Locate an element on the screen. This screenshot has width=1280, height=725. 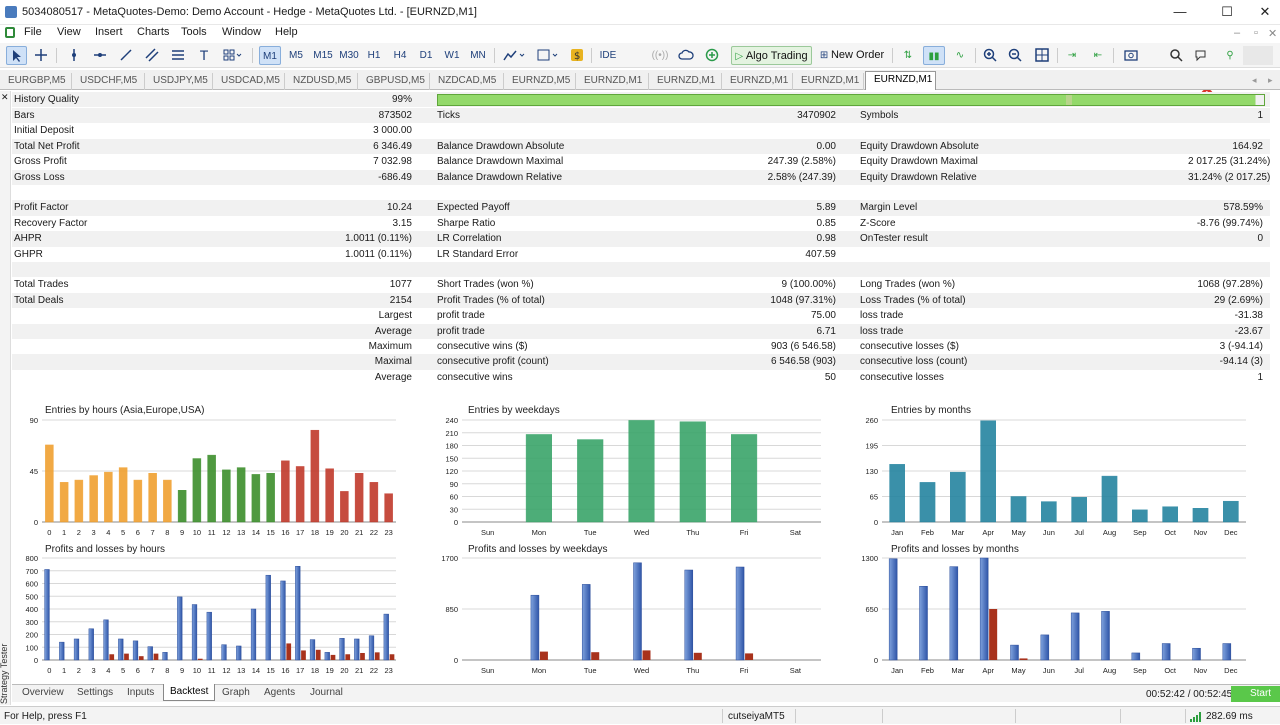
stat-label: Balance Drawdown Relative is located at coordinates (500, 177).